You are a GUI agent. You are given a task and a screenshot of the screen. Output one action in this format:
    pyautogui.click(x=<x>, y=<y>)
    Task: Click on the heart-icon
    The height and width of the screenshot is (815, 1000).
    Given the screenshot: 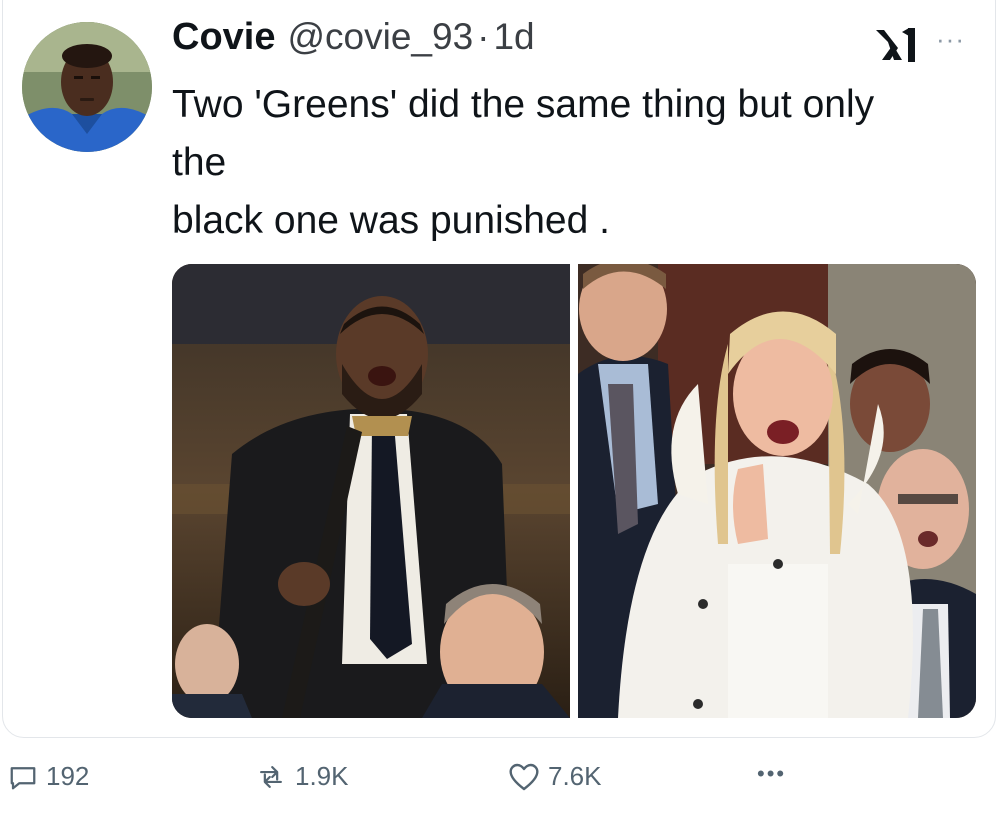 What is the action you would take?
    pyautogui.click(x=524, y=776)
    